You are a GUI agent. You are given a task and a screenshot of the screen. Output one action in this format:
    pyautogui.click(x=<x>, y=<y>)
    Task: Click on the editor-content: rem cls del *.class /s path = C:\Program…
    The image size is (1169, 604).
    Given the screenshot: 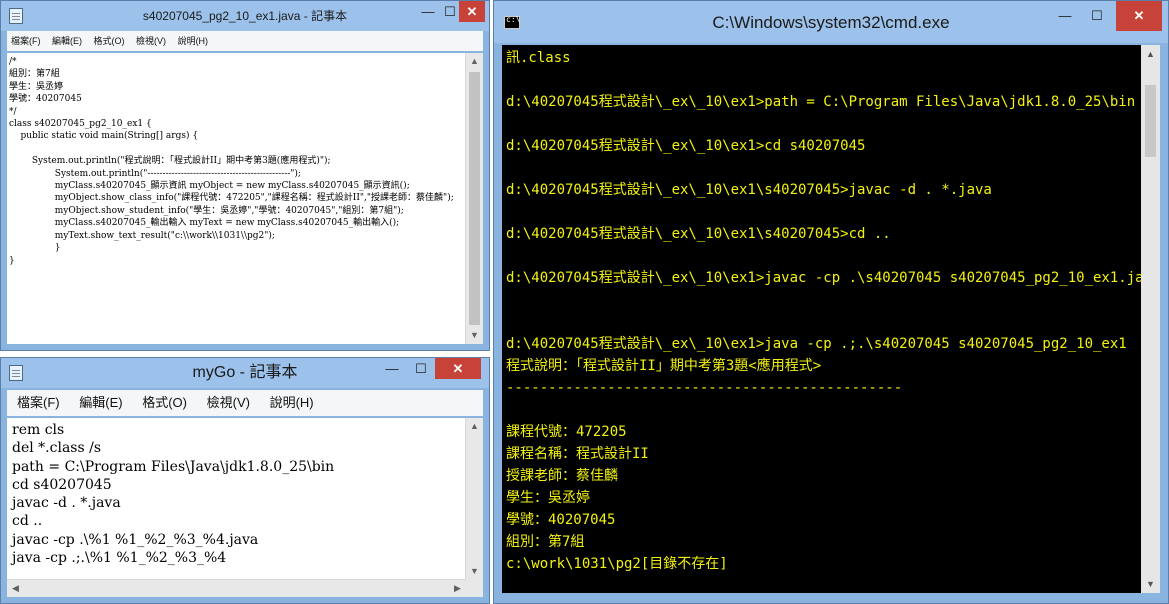 What is the action you would take?
    pyautogui.click(x=173, y=494)
    